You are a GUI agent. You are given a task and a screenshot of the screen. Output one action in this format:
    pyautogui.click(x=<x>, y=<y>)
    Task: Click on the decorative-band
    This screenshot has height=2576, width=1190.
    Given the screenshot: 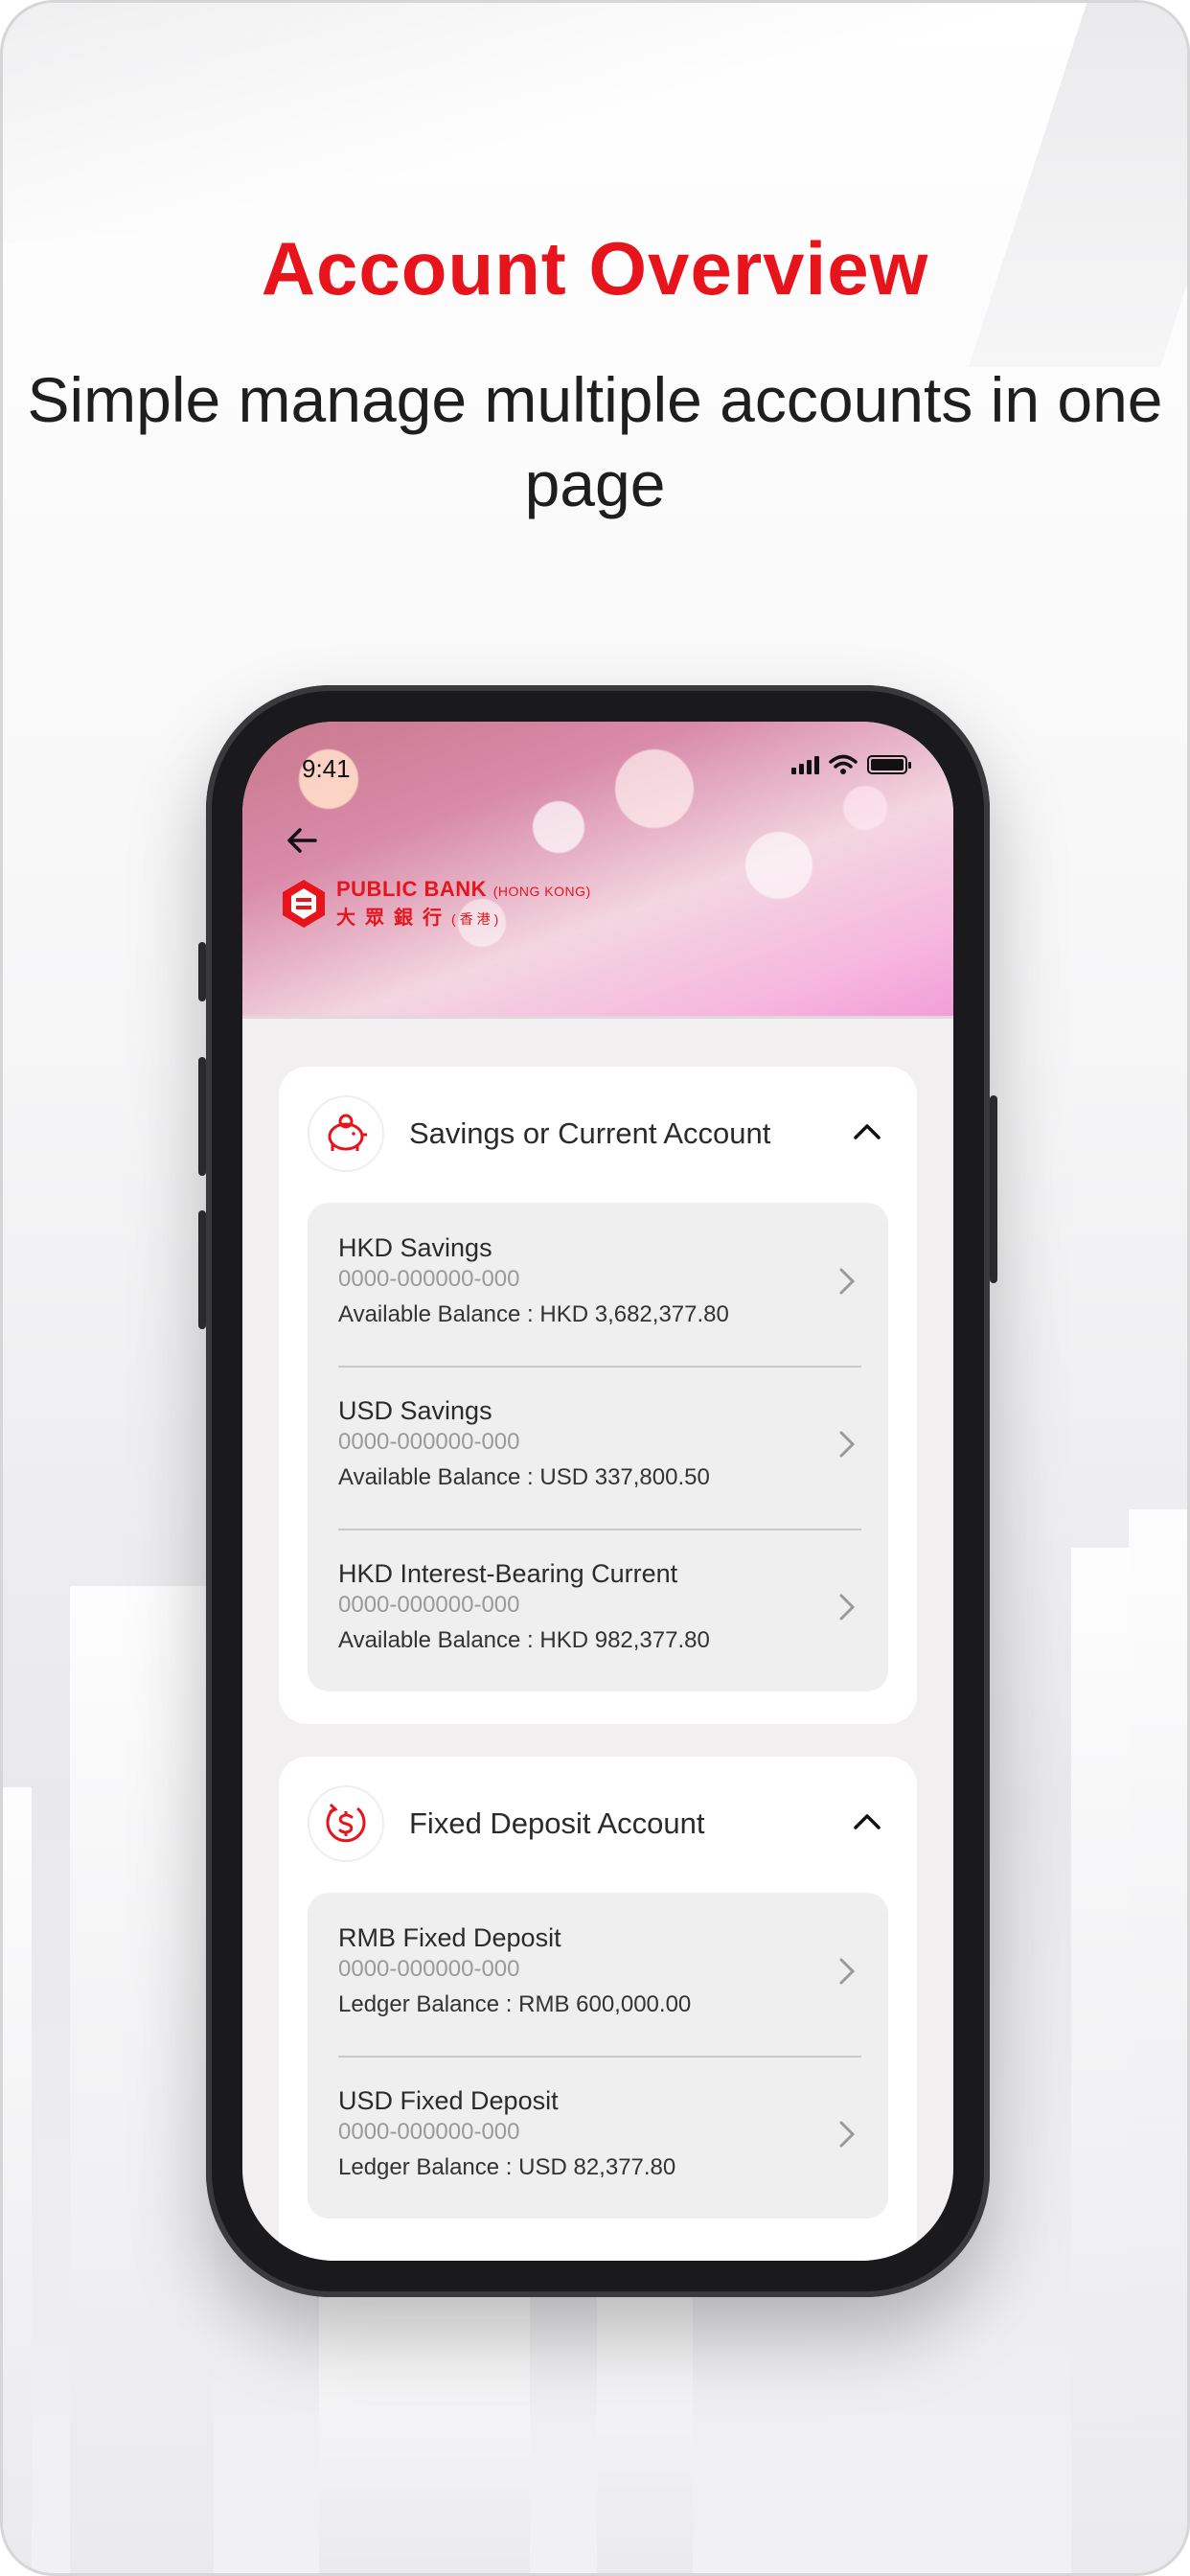 What is the action you would take?
    pyautogui.click(x=595, y=127)
    